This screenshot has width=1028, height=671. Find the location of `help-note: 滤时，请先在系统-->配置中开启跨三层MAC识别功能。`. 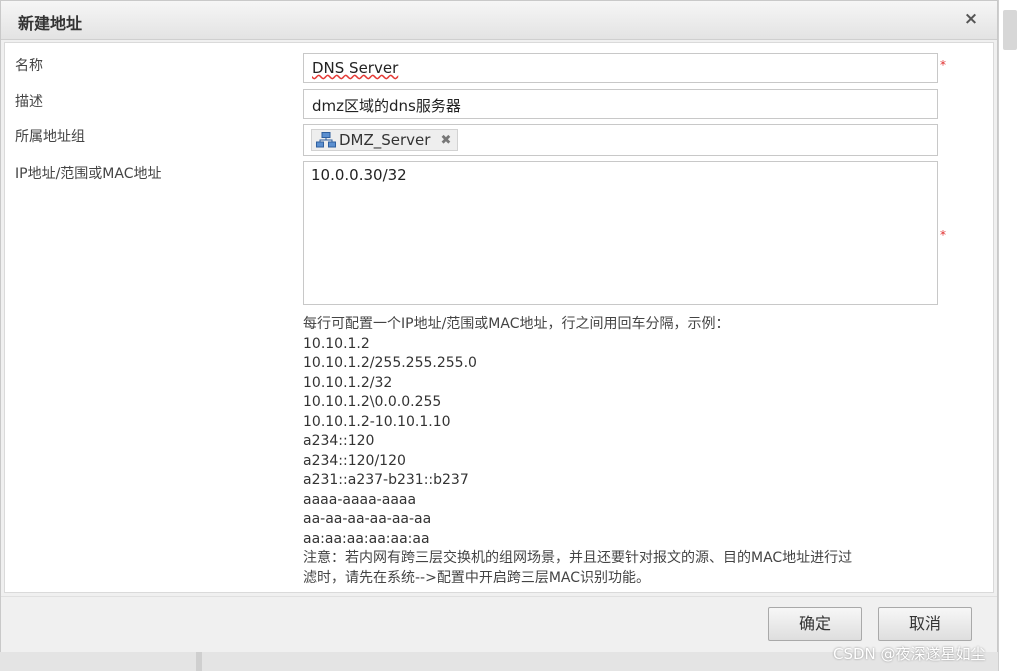

help-note: 滤时，请先在系统-->配置中开启跨三层MAC识别功能。 is located at coordinates (477, 577).